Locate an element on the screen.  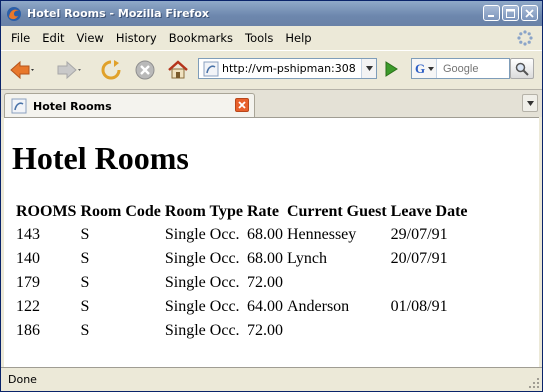
column-header-current-guest: Current Guest is located at coordinates (336, 211).